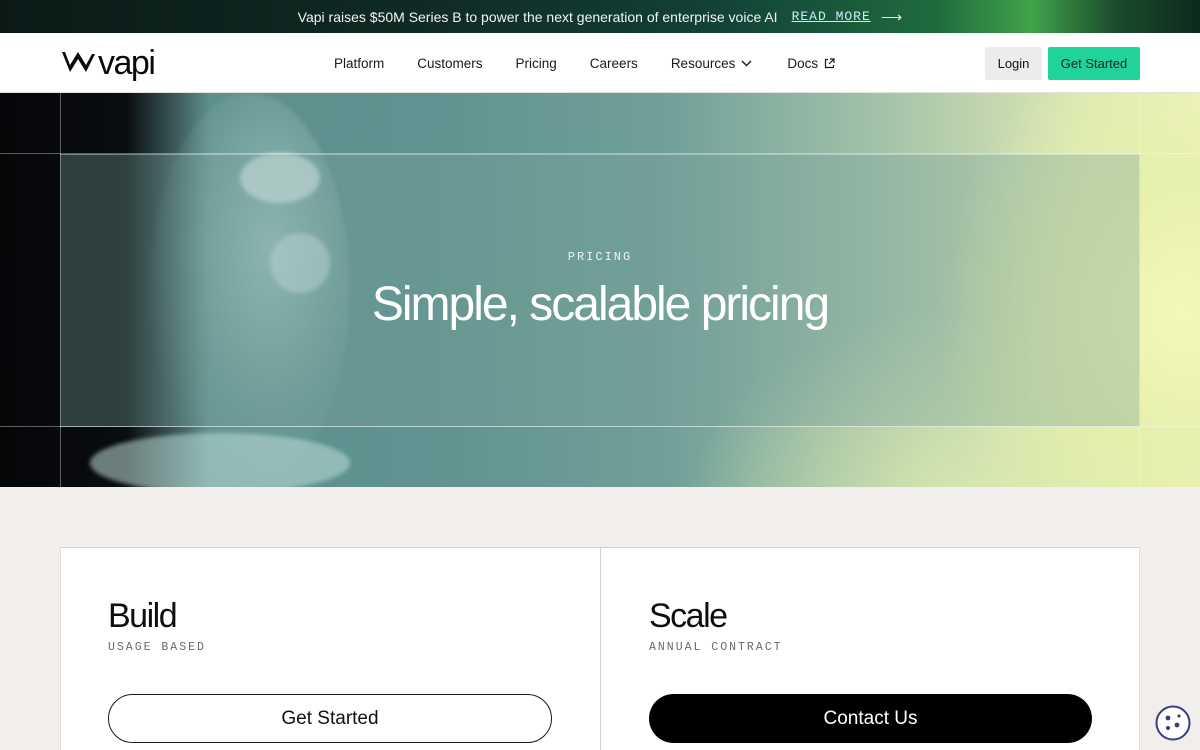 This screenshot has width=1200, height=750. Describe the element at coordinates (330, 718) in the screenshot. I see `build-get-started-button: Get Started` at that location.